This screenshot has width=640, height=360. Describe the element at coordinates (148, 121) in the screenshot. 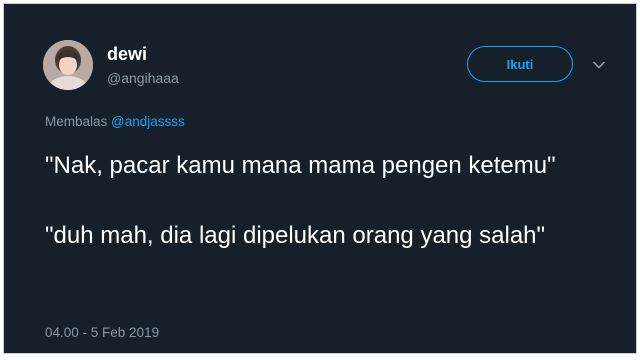

I see `reply-mention-link: @andjassss` at that location.